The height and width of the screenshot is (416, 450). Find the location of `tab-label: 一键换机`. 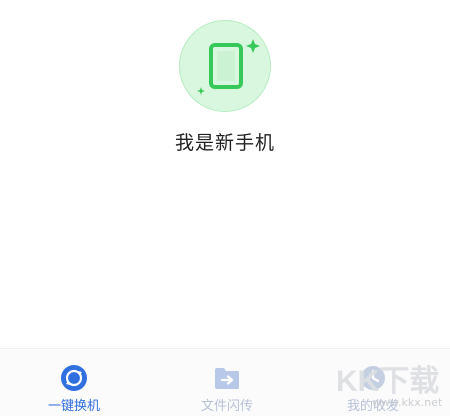

tab-label: 一键换机 is located at coordinates (73, 406).